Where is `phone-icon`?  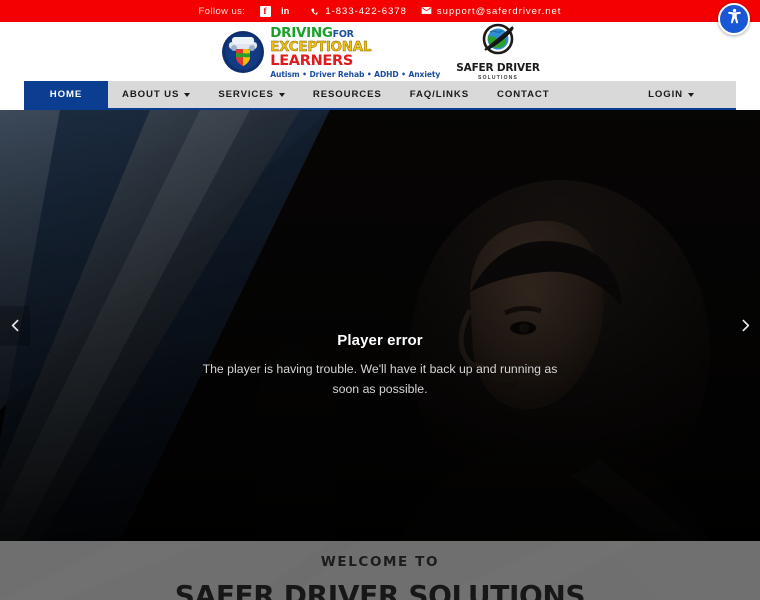
phone-icon is located at coordinates (314, 11).